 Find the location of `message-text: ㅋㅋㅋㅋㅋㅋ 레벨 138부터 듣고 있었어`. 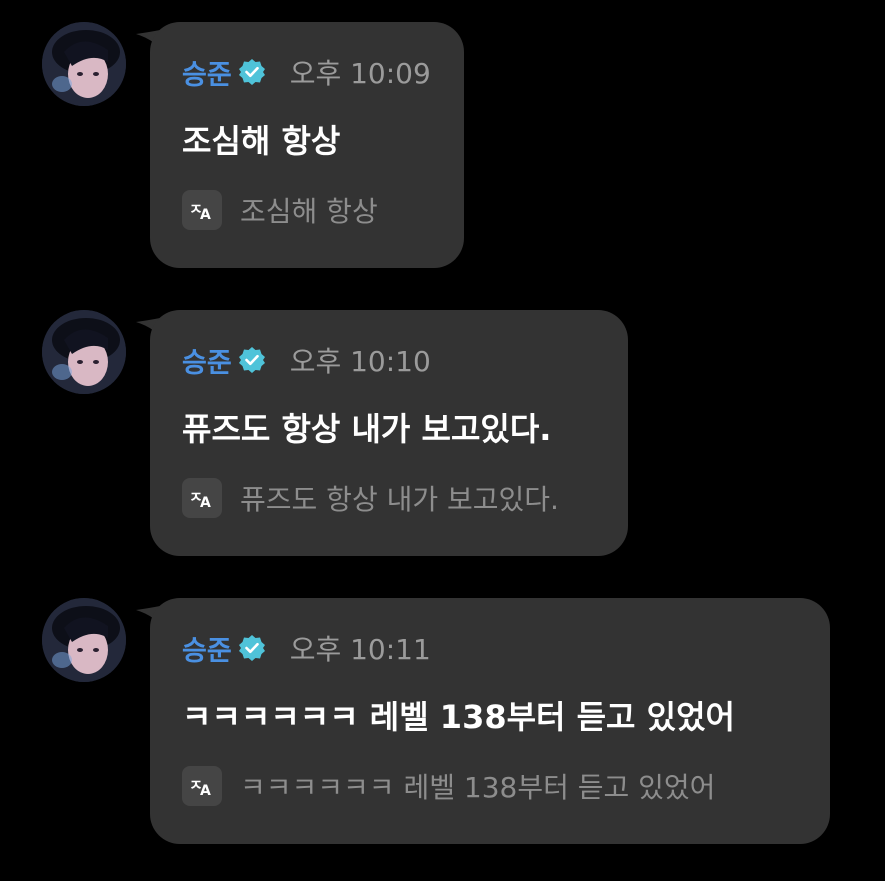

message-text: ㅋㅋㅋㅋㅋㅋ 레벨 138부터 듣고 있었어 is located at coordinates (458, 717).